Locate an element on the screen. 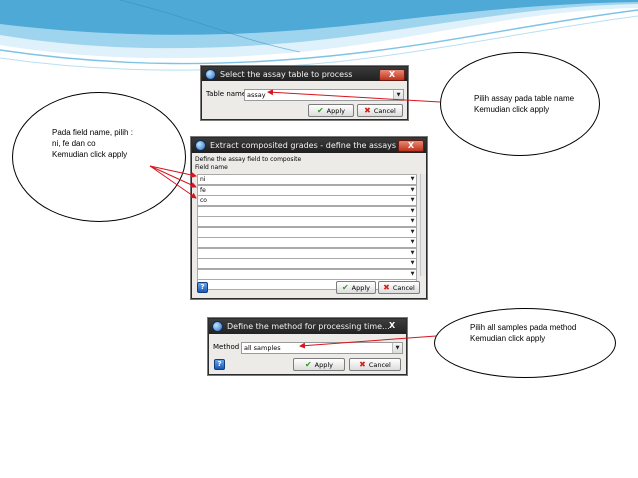 The width and height of the screenshot is (638, 478). arrow-to-method is located at coordinates (368, 342).